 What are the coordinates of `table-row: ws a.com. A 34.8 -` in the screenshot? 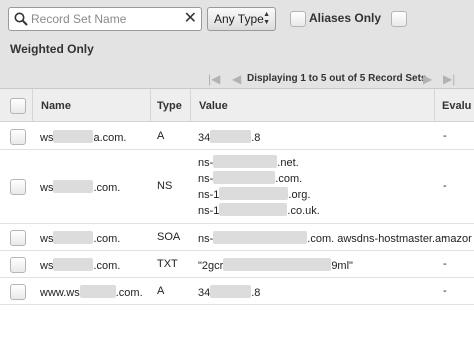 It's located at (237, 136).